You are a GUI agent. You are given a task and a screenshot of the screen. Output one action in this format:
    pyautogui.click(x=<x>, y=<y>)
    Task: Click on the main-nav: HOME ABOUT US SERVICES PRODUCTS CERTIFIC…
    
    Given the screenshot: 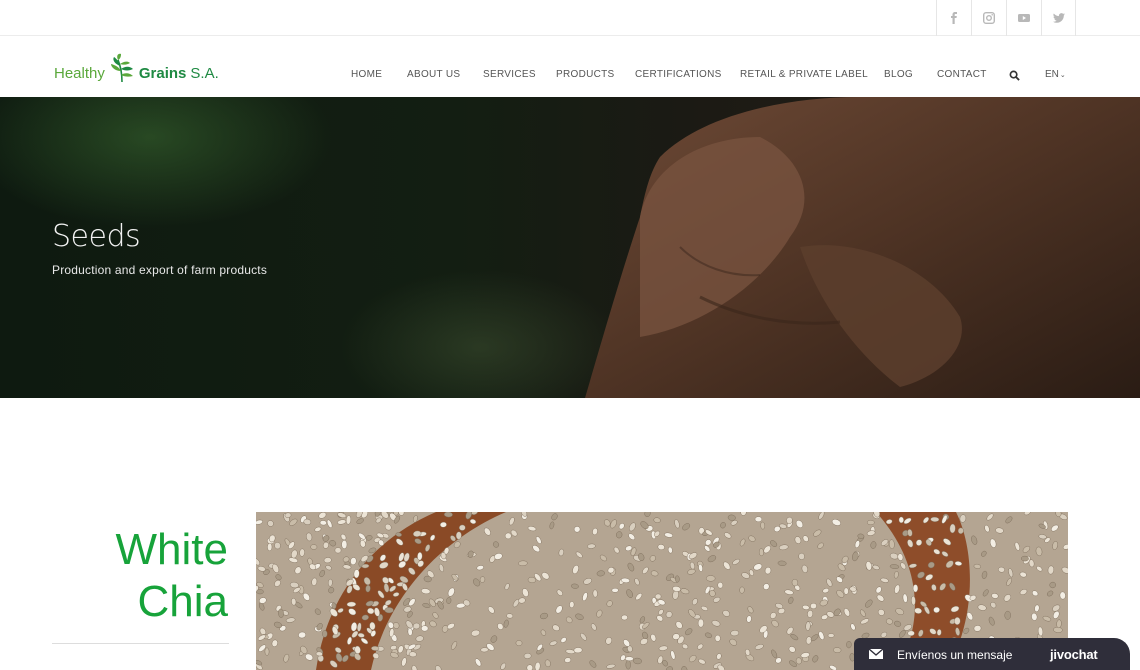 What is the action you would take?
    pyautogui.click(x=570, y=76)
    